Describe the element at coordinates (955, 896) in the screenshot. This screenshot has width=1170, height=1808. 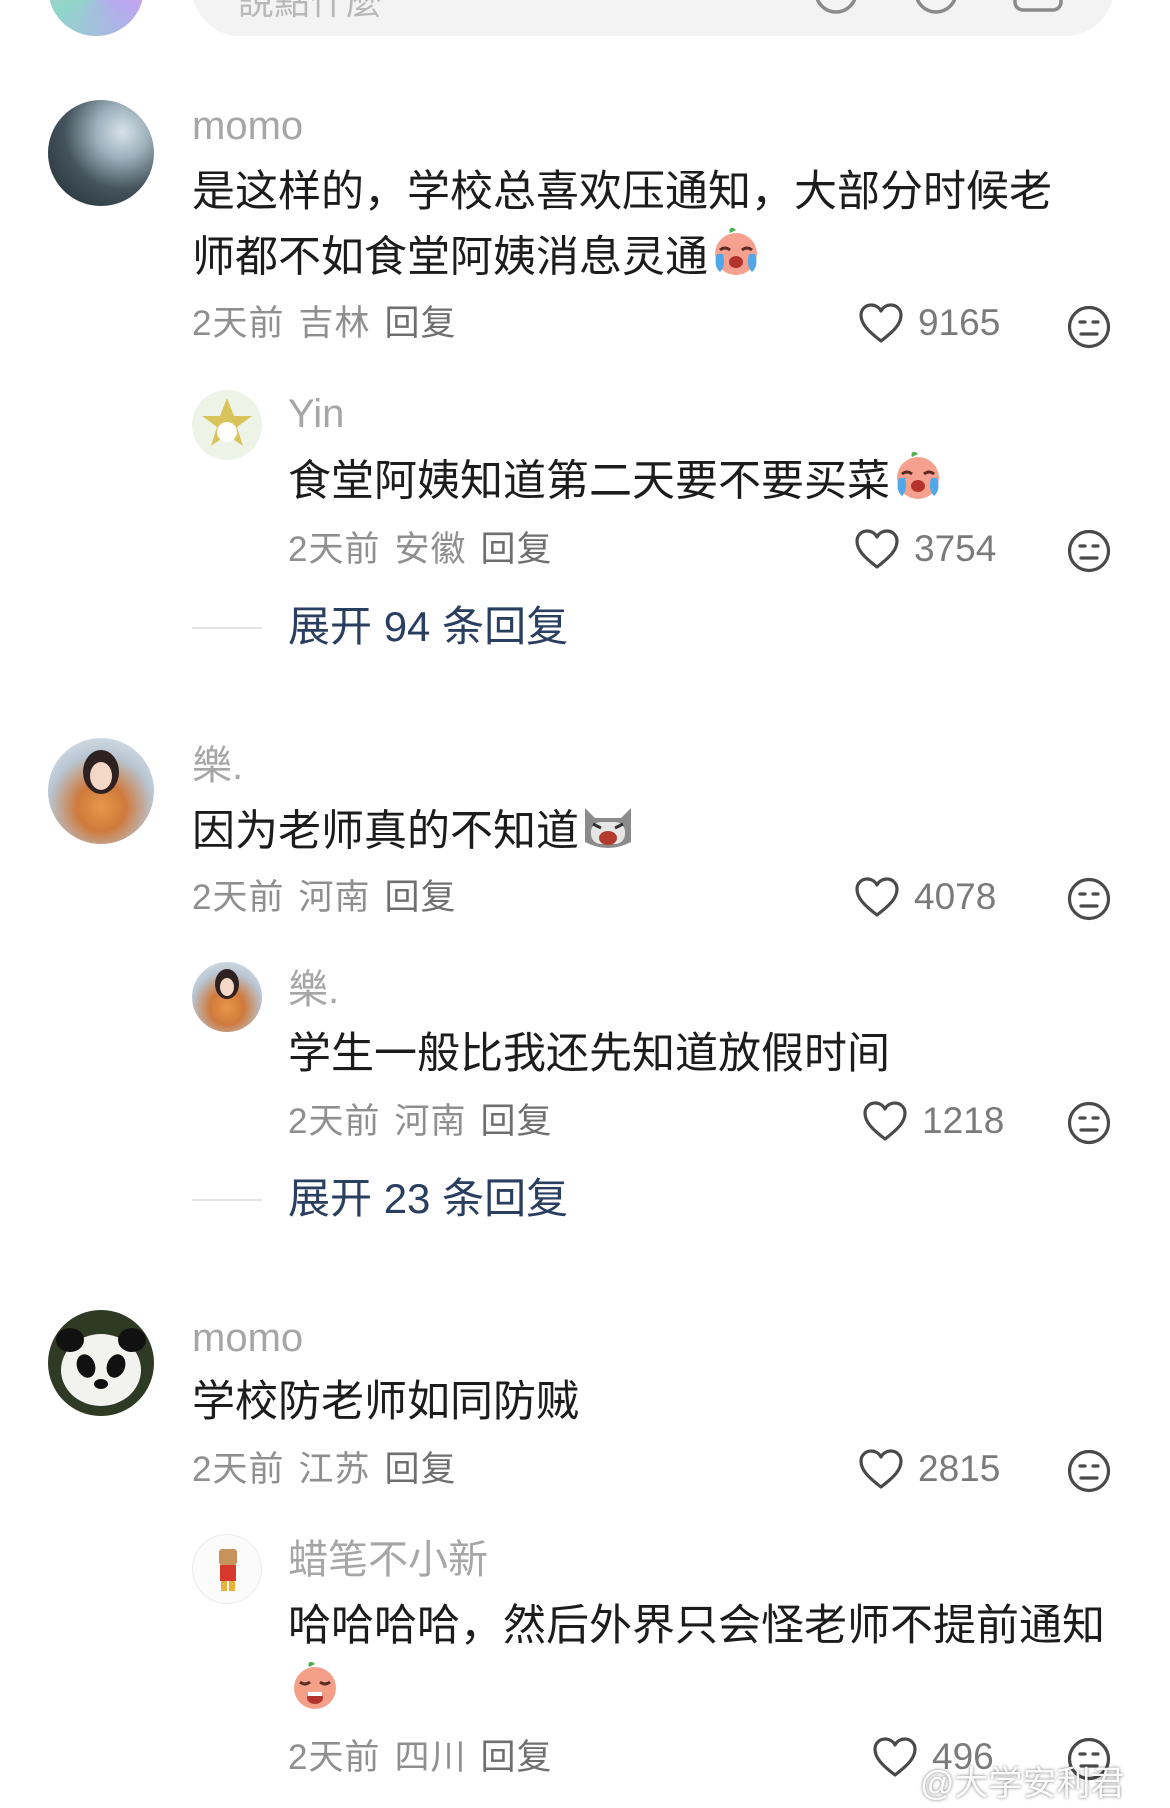
I see `like-count: 4078` at that location.